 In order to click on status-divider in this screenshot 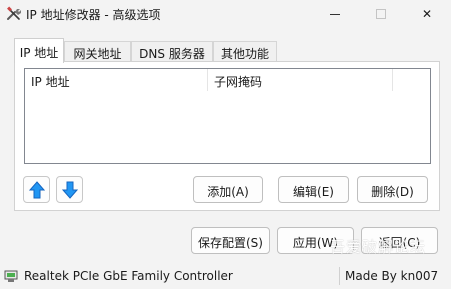, I will do `click(339, 276)`.